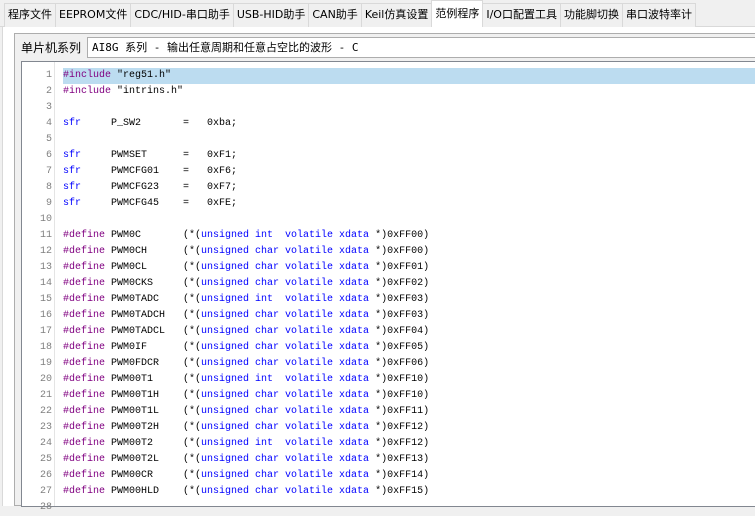 Image resolution: width=755 pixels, height=516 pixels. I want to click on code-token-pl: *)0xFF02), so click(399, 283).